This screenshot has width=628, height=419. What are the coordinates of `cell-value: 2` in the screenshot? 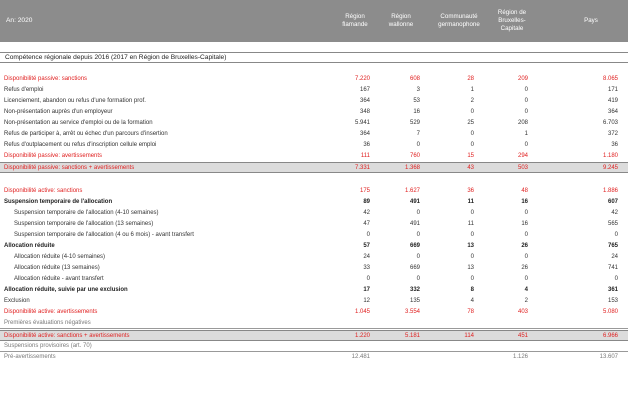 It's located at (526, 301).